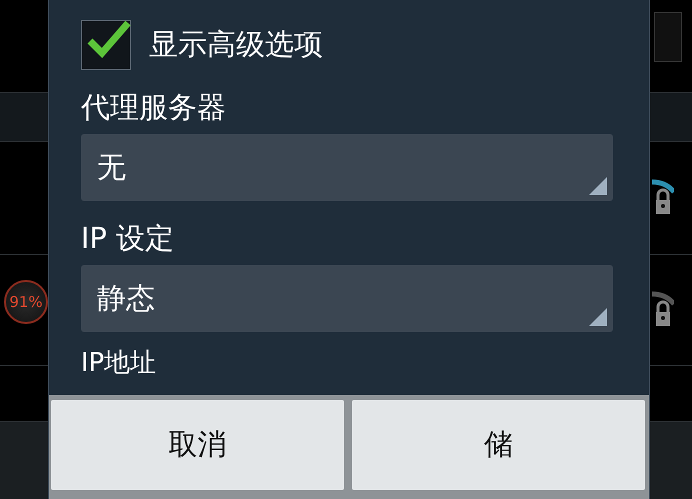 This screenshot has width=692, height=499. I want to click on battery-badge: 91%, so click(26, 302).